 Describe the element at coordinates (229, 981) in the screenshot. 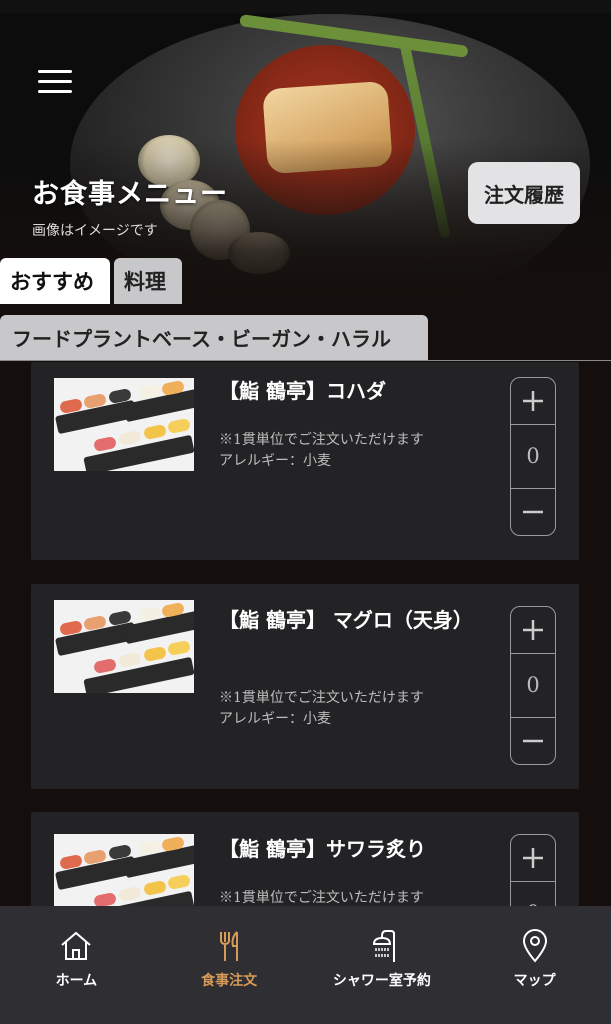

I see `nav-label: 食事注文` at that location.